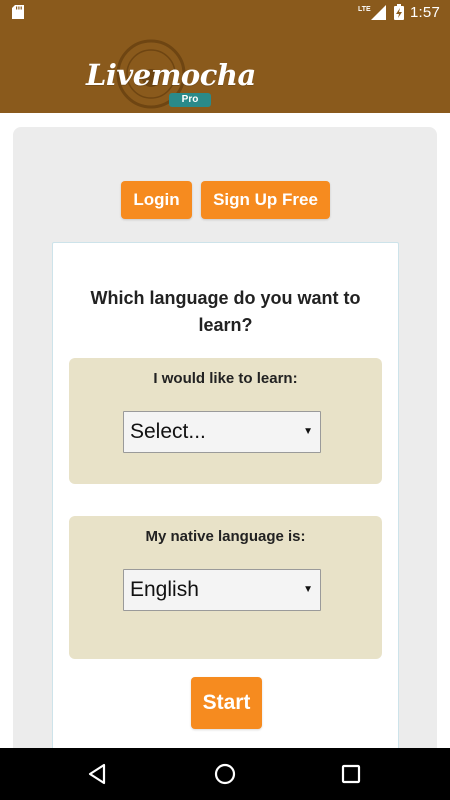 The height and width of the screenshot is (800, 450). Describe the element at coordinates (425, 12) in the screenshot. I see `clock: 1:57` at that location.